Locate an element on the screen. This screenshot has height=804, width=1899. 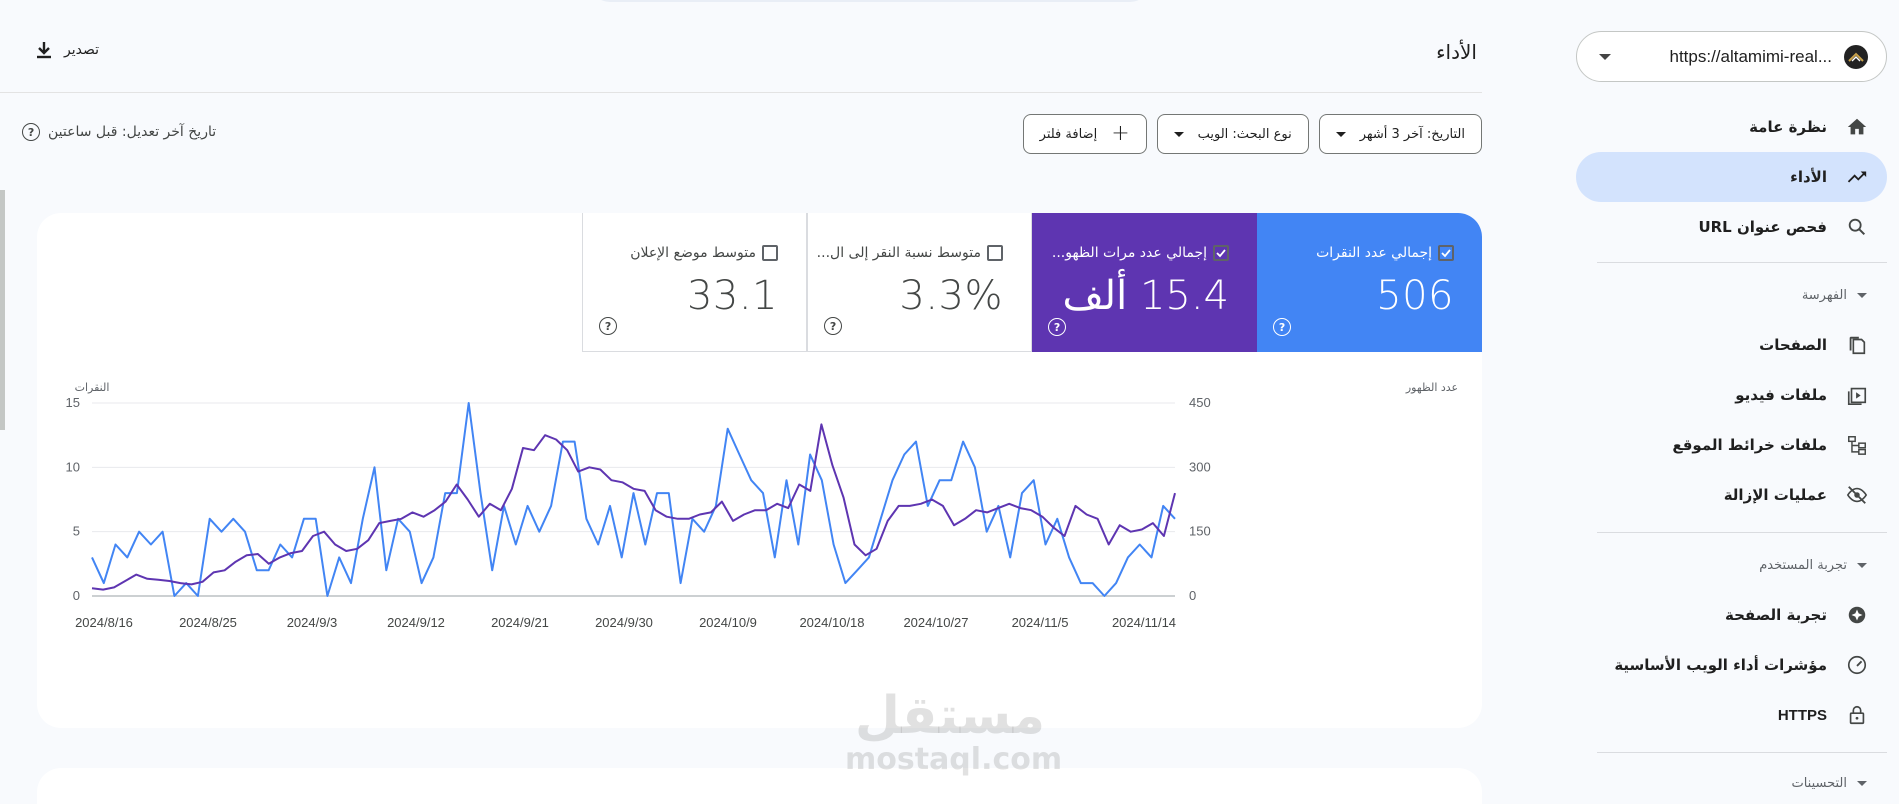
sidebar-item-core-web-vitals: مؤشرات أداء الويب الأساسية is located at coordinates (1731, 665).